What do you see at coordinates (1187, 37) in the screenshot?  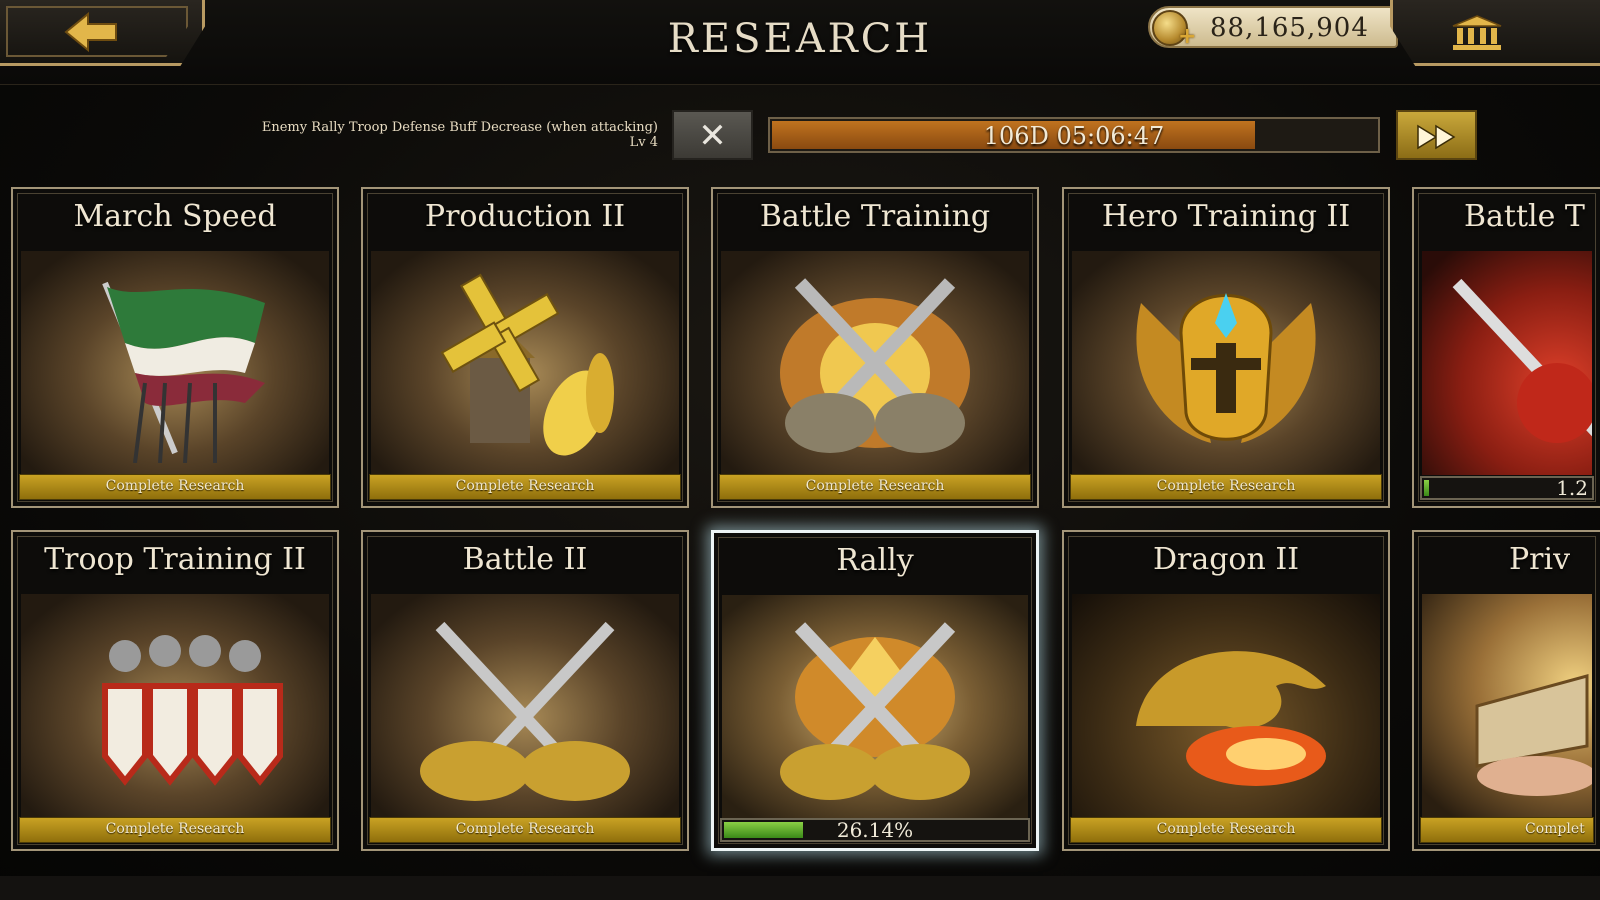 I see `add-gold-icon: +` at bounding box center [1187, 37].